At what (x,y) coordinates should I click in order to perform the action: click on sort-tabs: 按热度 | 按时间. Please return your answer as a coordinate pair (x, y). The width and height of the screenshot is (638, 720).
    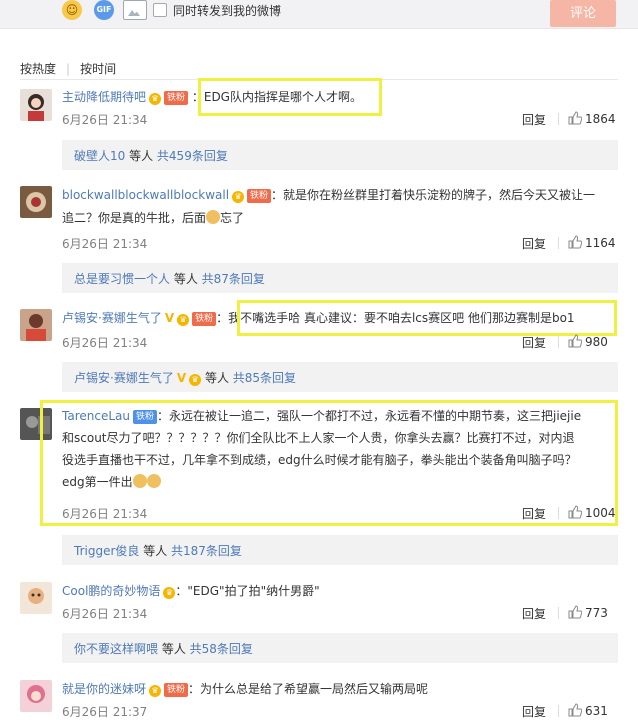
    Looking at the image, I should click on (68, 68).